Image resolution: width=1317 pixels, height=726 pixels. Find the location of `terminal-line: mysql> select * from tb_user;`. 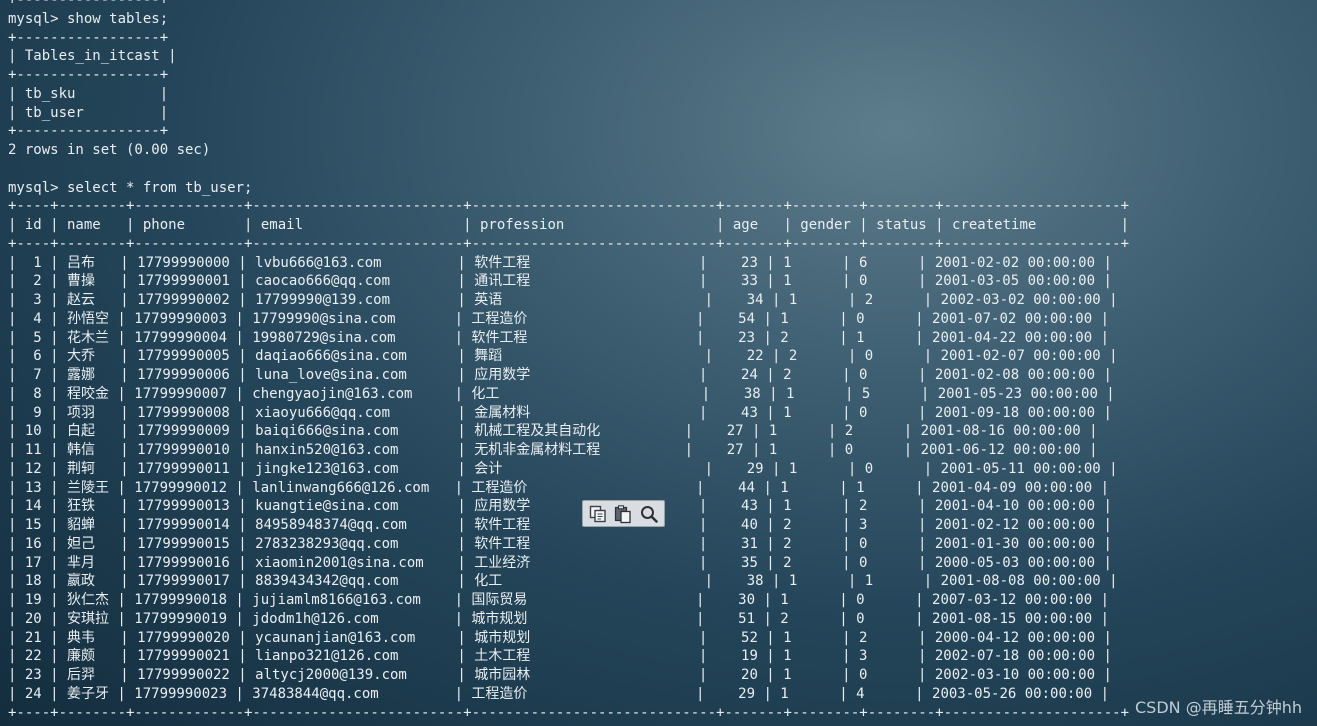

terminal-line: mysql> select * from tb_user; is located at coordinates (130, 187).